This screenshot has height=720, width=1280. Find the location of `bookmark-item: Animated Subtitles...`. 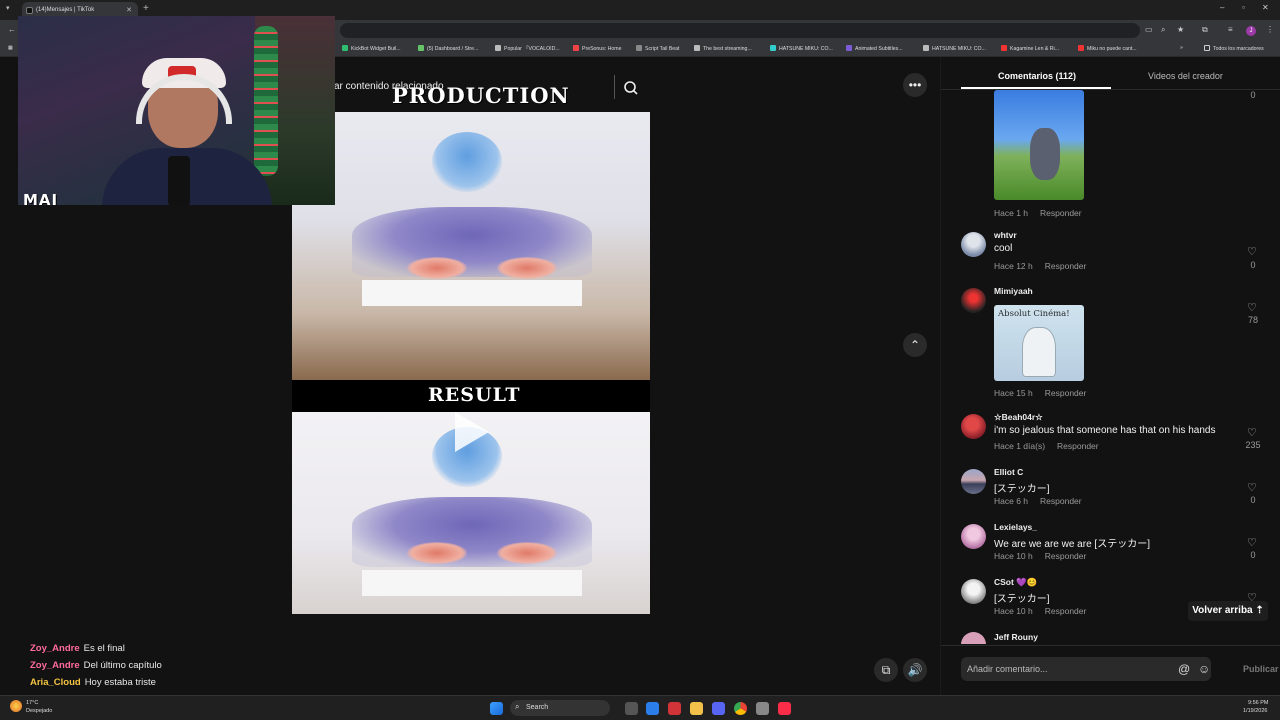

bookmark-item: Animated Subtitles... is located at coordinates (874, 48).